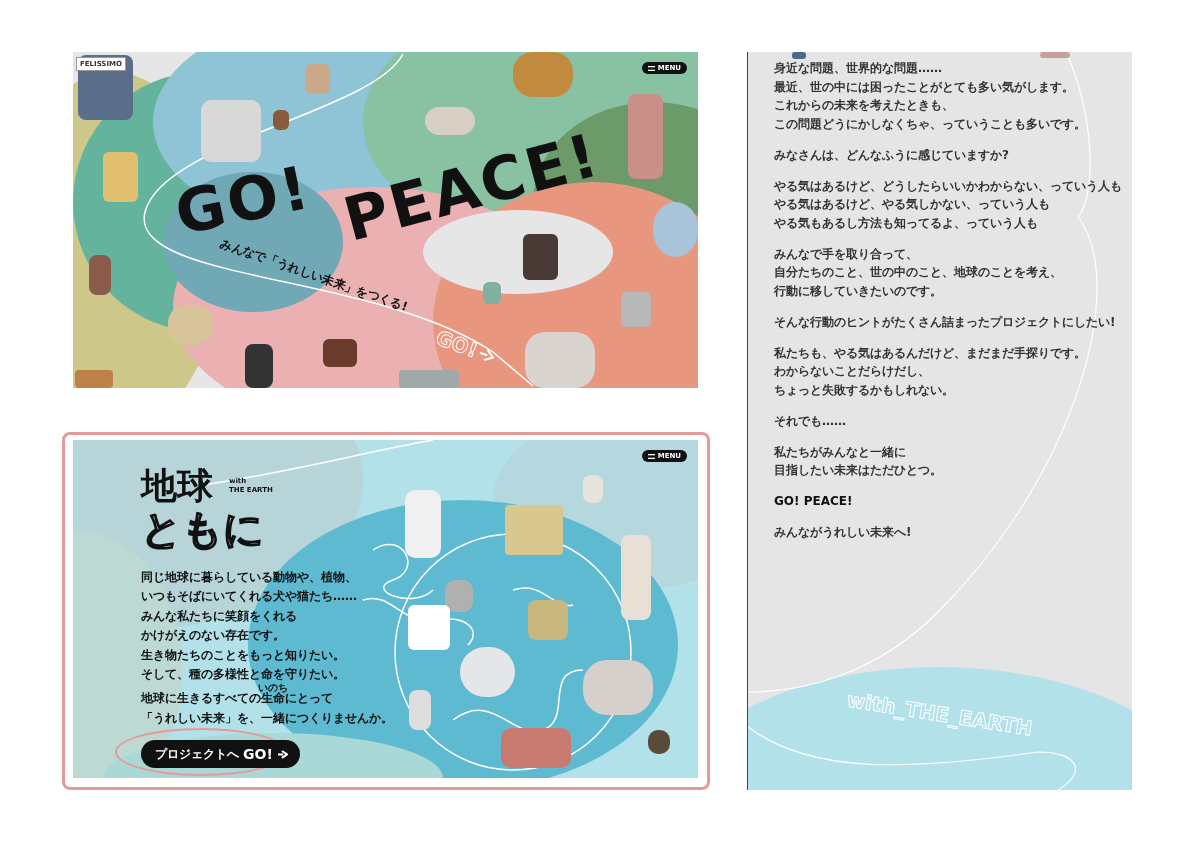  I want to click on section-title-outline: ともに, so click(202, 529).